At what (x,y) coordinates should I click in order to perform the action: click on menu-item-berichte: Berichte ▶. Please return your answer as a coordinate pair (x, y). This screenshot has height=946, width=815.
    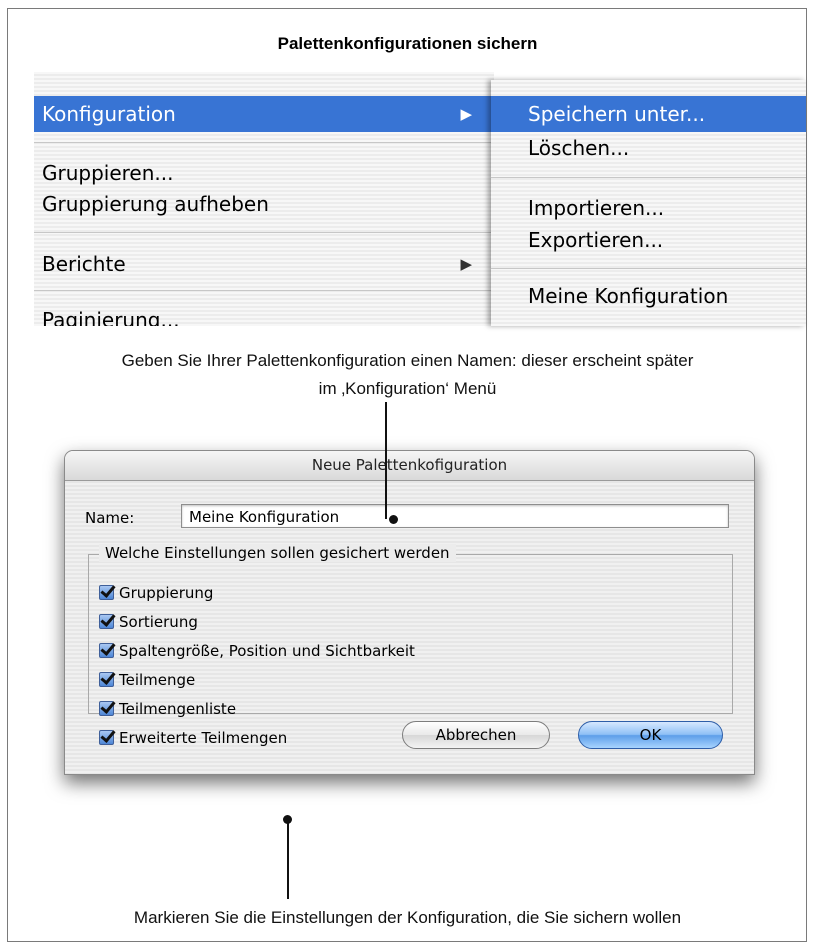
    Looking at the image, I should click on (264, 264).